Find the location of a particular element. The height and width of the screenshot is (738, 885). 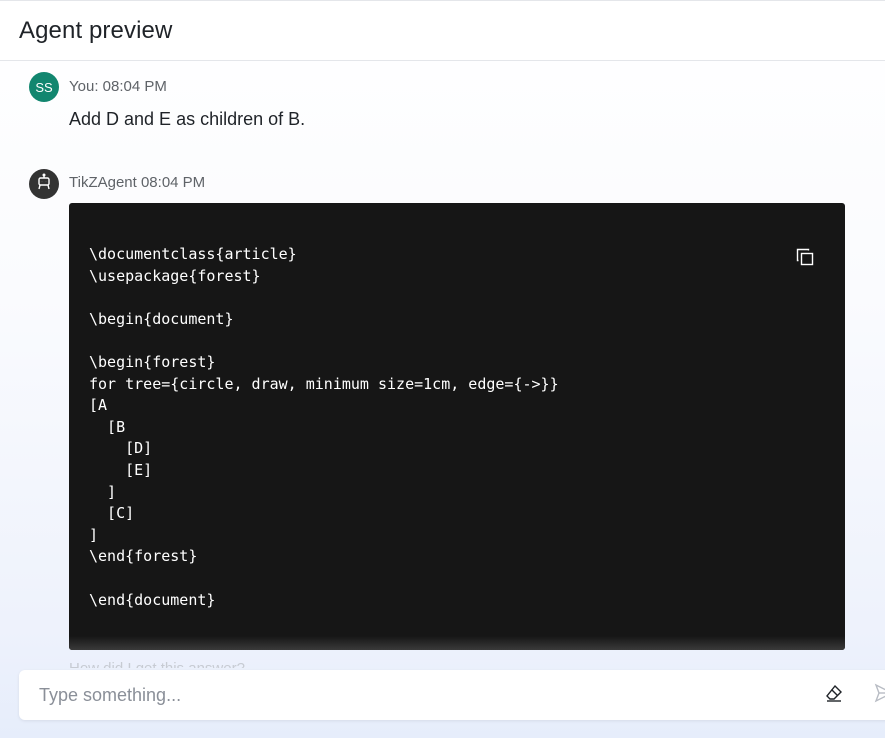

robot-icon is located at coordinates (44, 184).